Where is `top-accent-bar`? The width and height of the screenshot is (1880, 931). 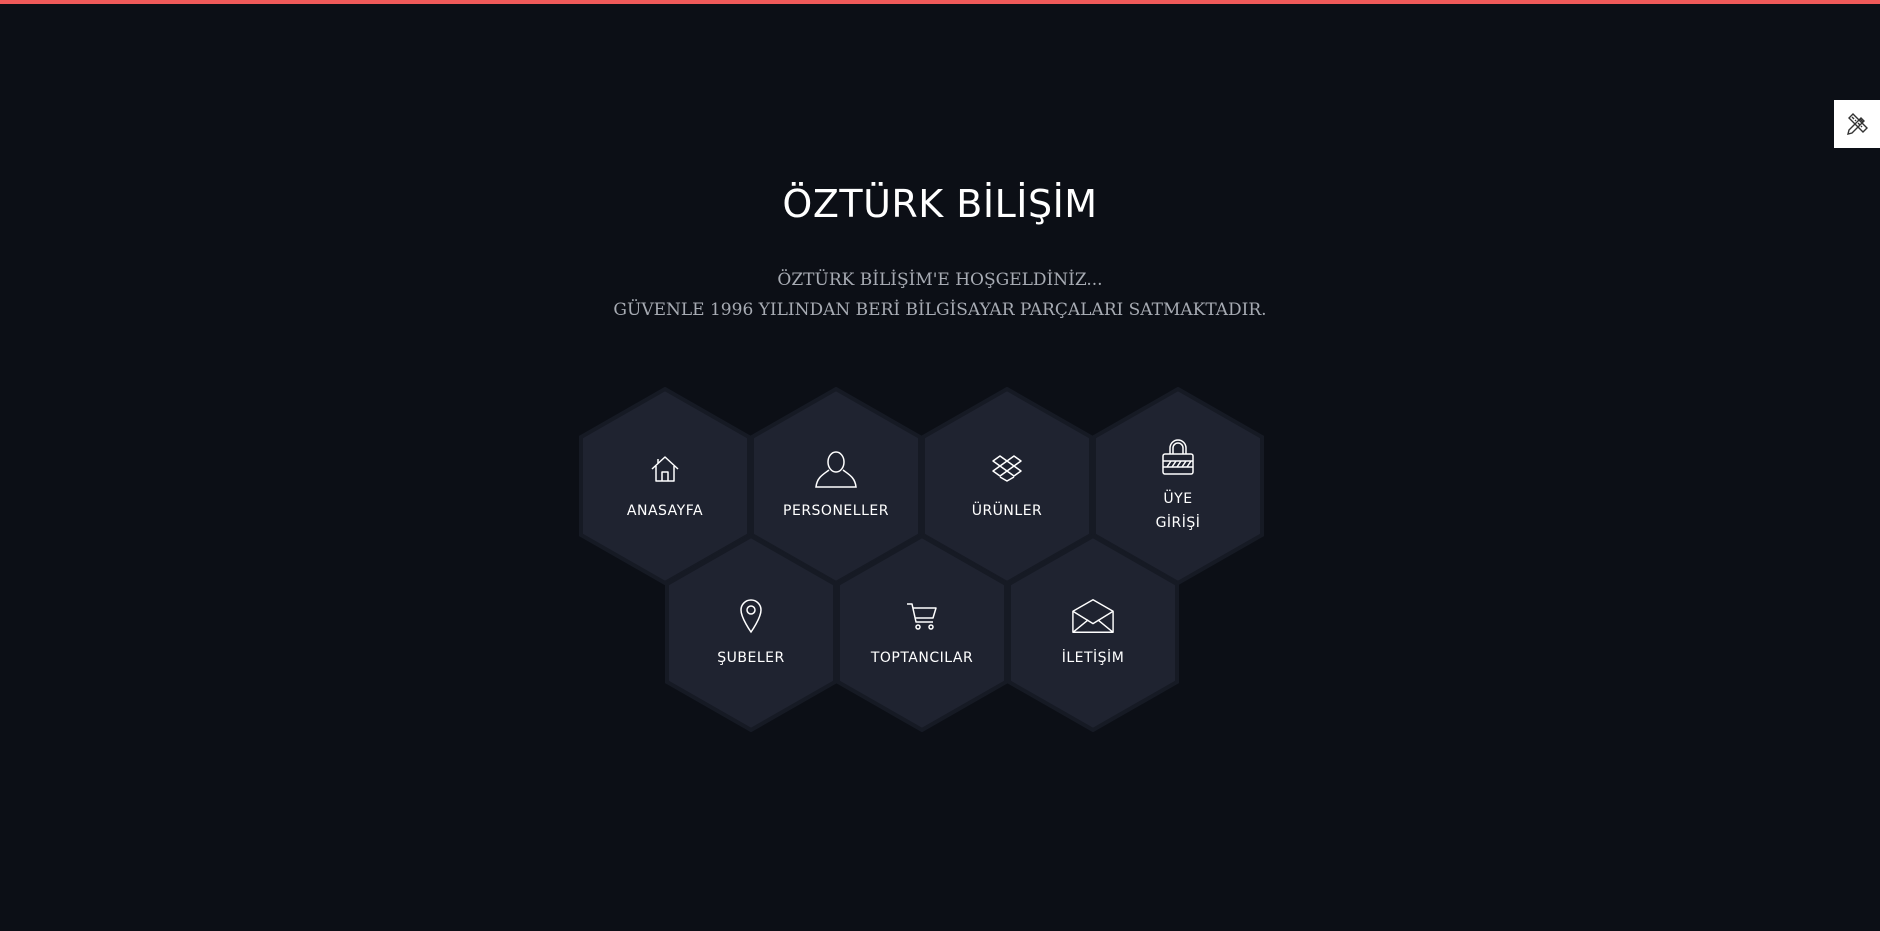
top-accent-bar is located at coordinates (940, 2).